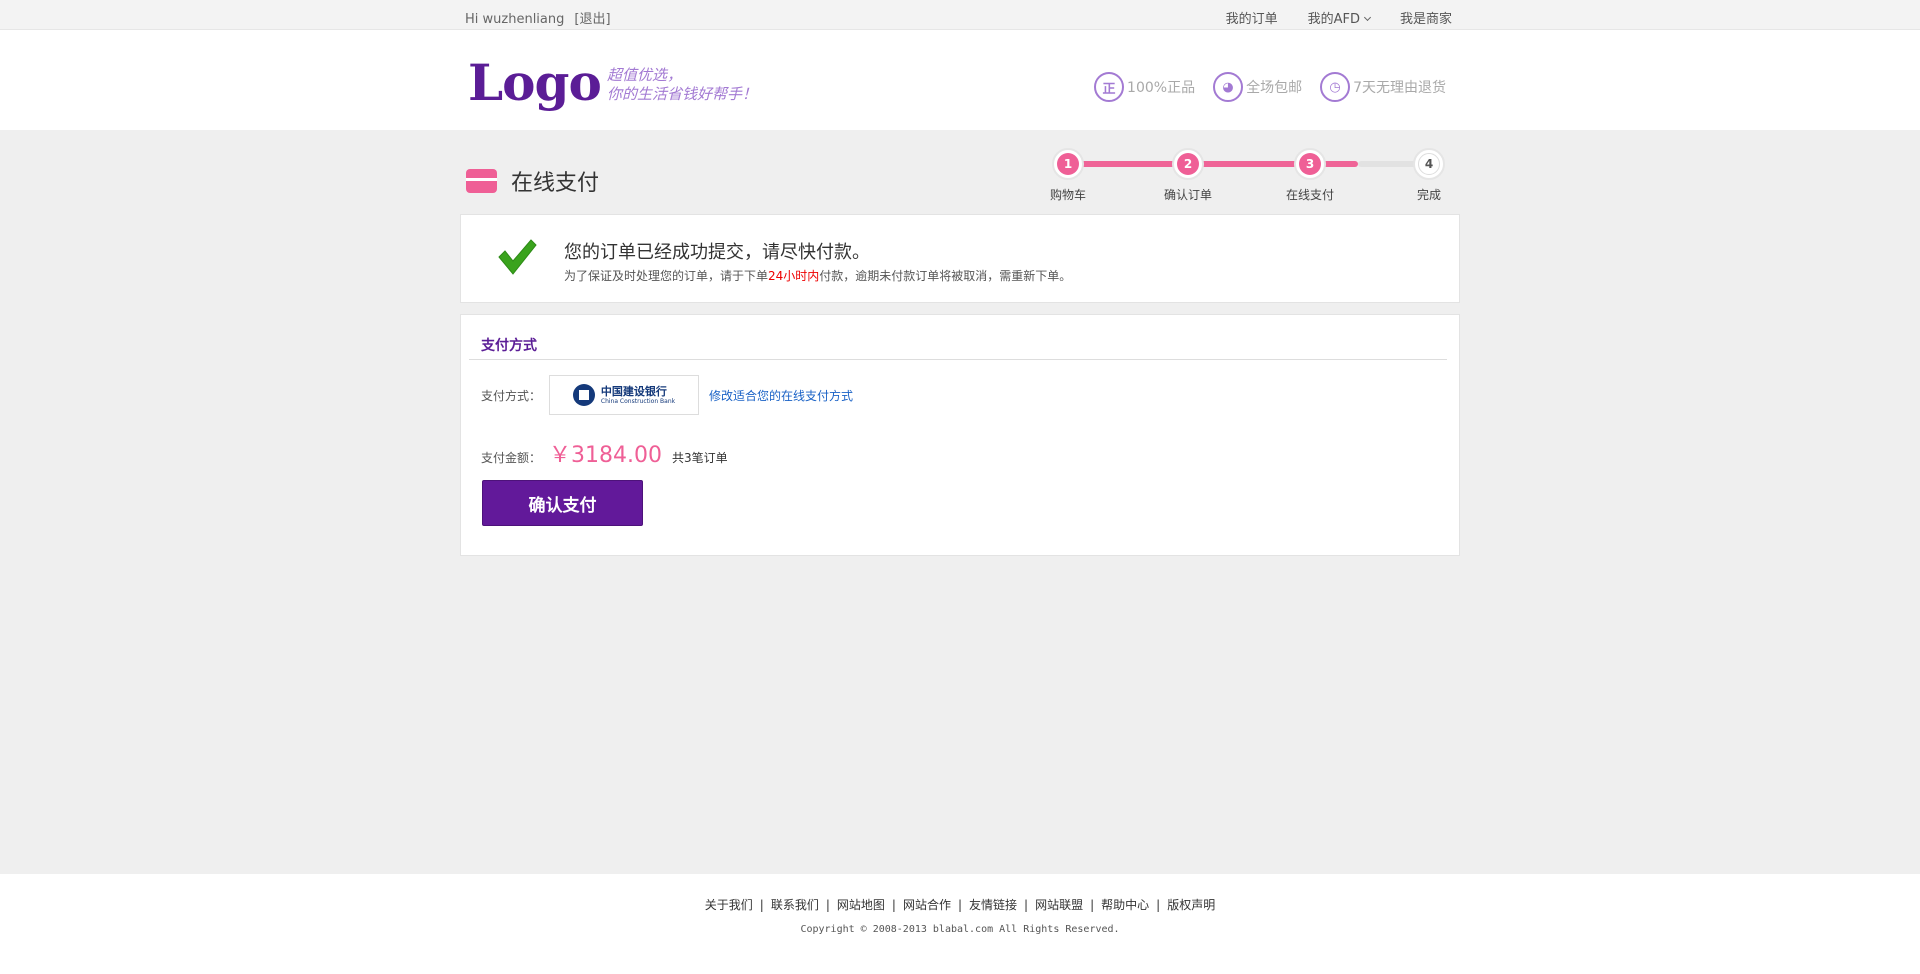 The height and width of the screenshot is (974, 1920). Describe the element at coordinates (555, 183) in the screenshot. I see `page-title-text: 在线支付` at that location.